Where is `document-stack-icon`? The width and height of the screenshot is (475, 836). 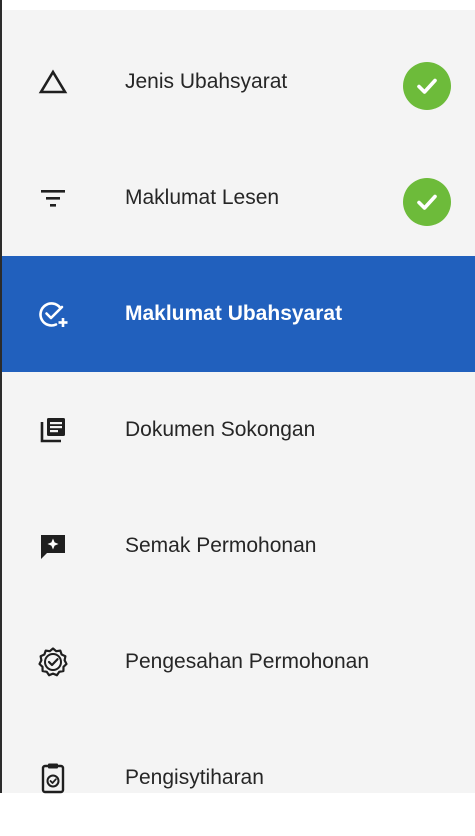
document-stack-icon is located at coordinates (53, 430).